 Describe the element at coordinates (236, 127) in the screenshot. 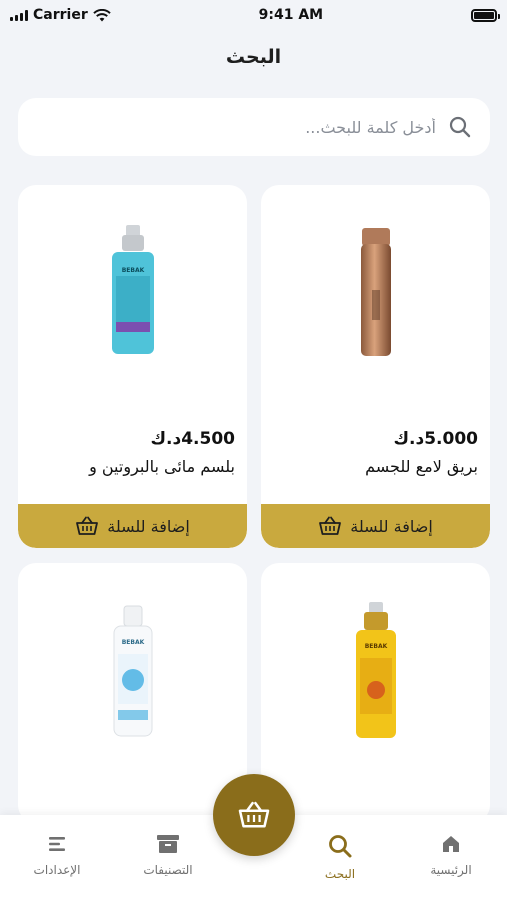

I see `search-input` at that location.